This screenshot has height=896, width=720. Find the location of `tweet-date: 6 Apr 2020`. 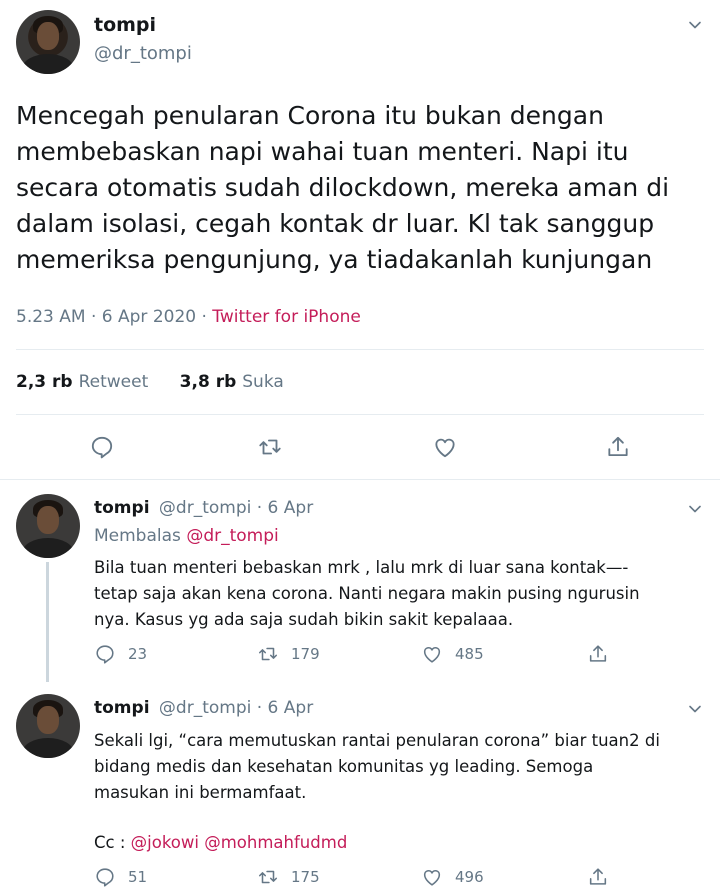

tweet-date: 6 Apr 2020 is located at coordinates (149, 317).